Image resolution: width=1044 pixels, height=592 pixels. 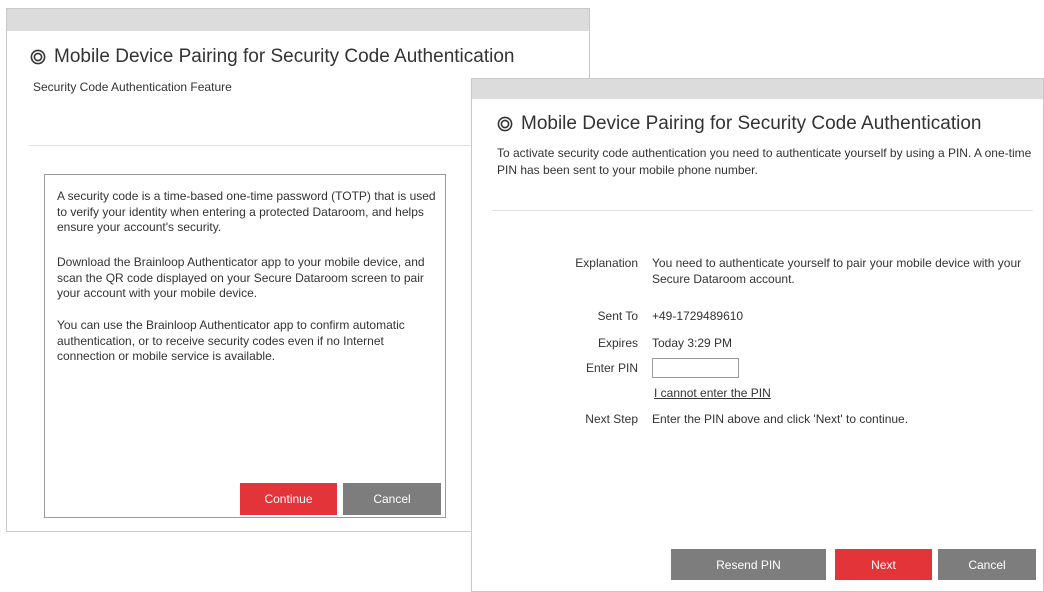 I want to click on expires-value: Today 3:29 PM, so click(x=692, y=343).